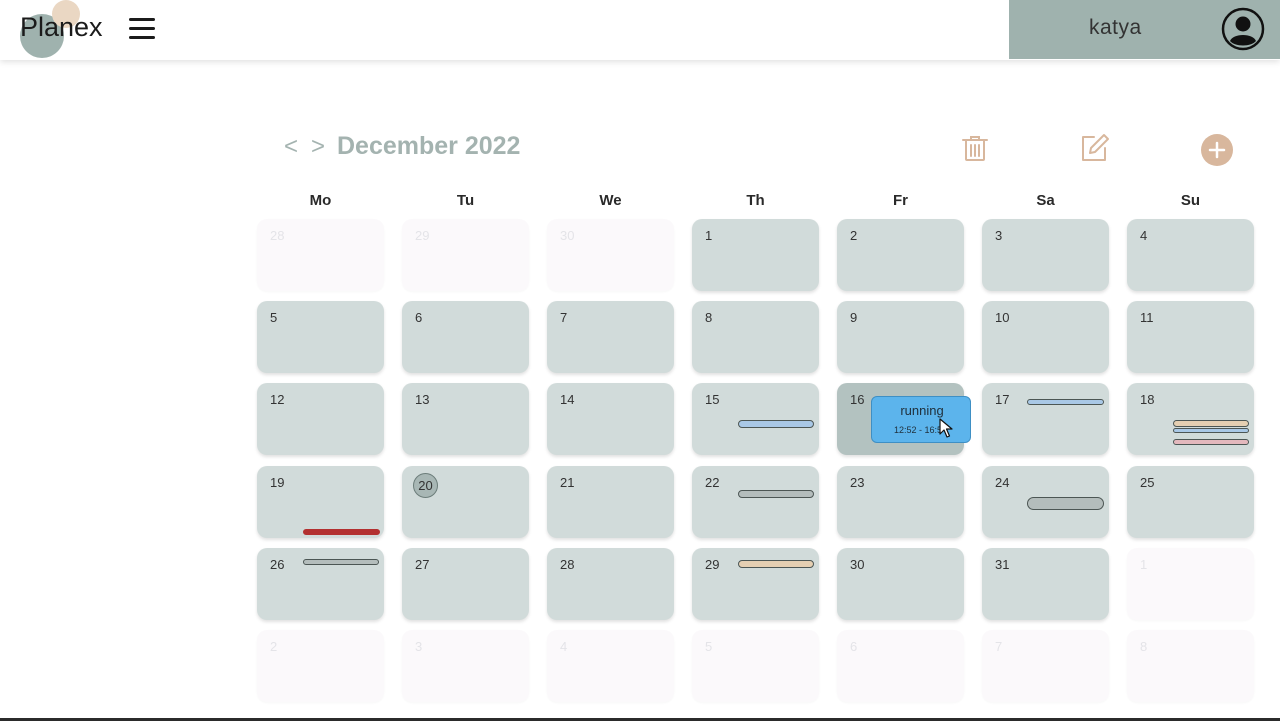  I want to click on mouse-cursor-icon, so click(946, 428).